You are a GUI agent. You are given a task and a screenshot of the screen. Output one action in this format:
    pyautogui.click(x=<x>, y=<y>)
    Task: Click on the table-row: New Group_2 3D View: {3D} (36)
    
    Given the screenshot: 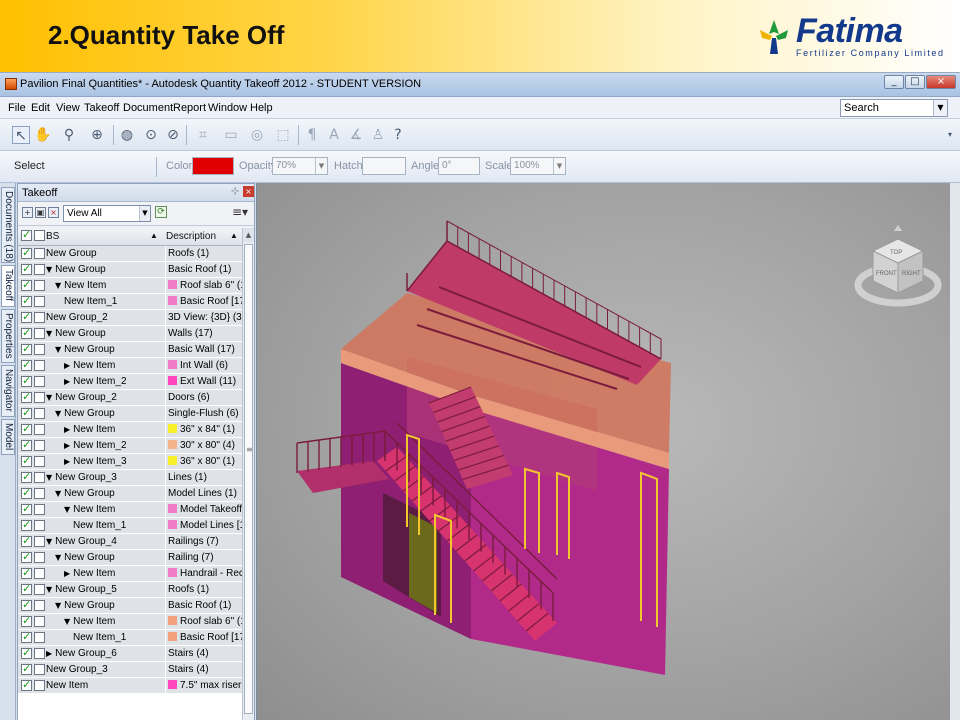 What is the action you would take?
    pyautogui.click(x=130, y=318)
    